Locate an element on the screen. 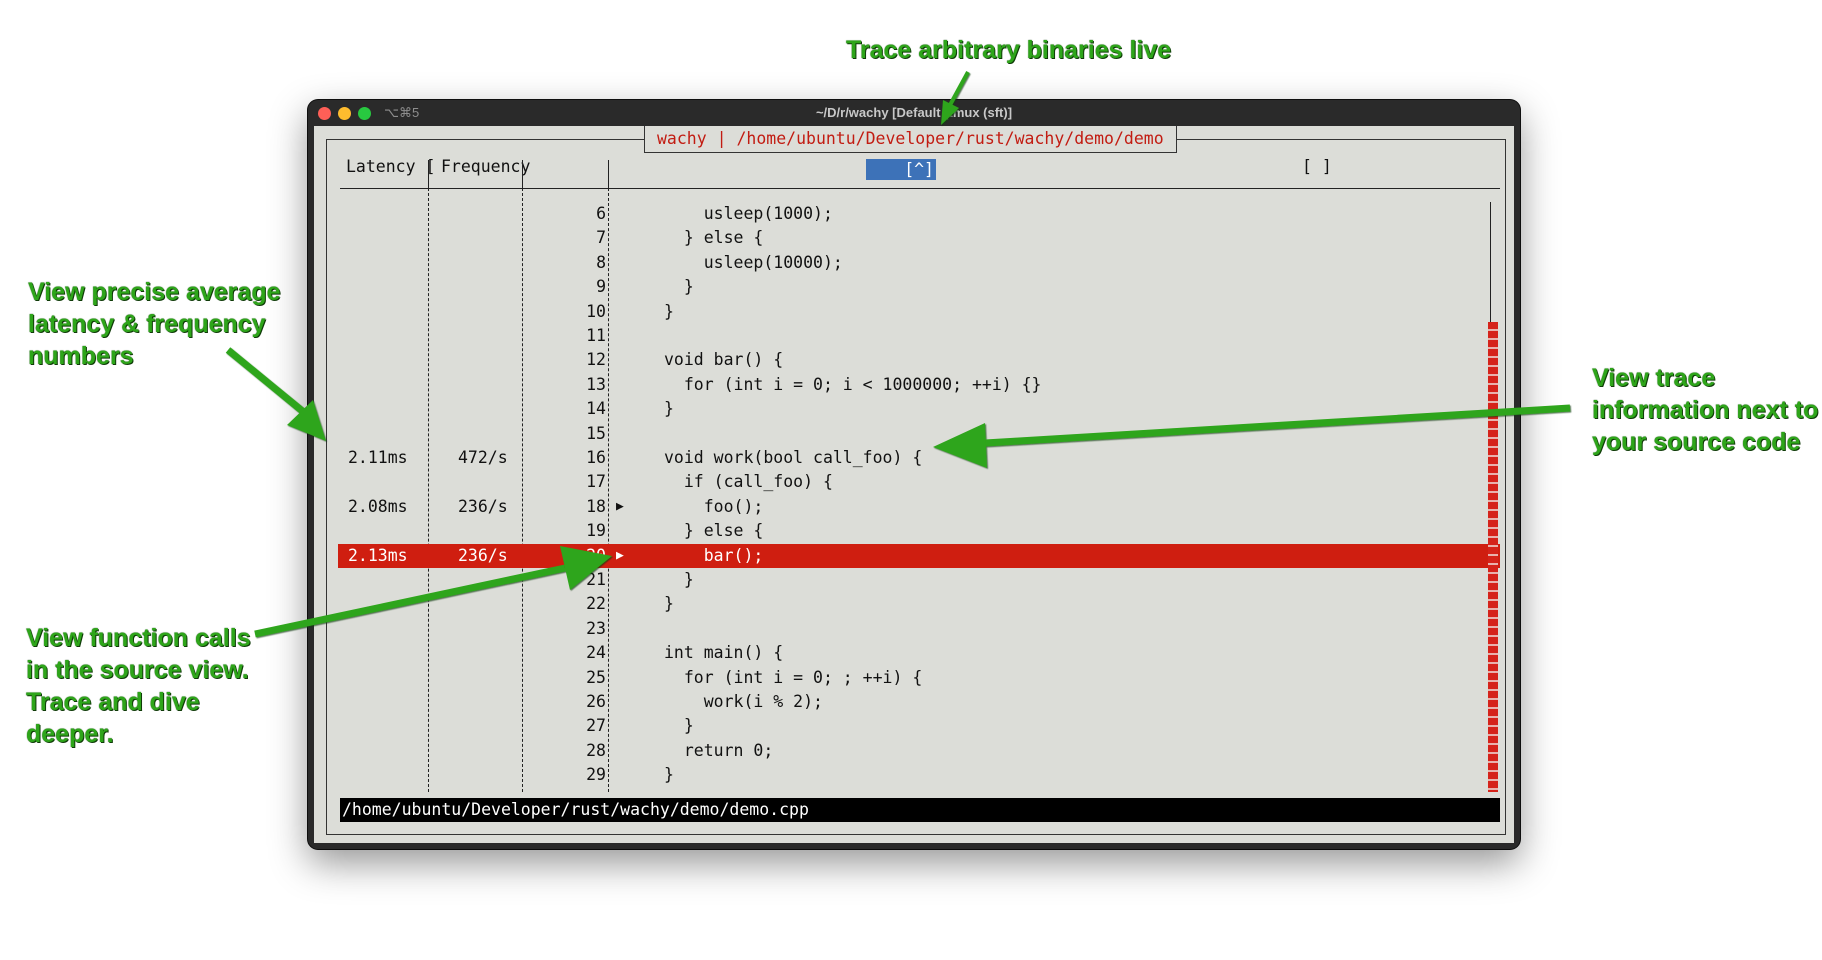 The width and height of the screenshot is (1822, 960). source-line: 6 usleep(1000); is located at coordinates (919, 214).